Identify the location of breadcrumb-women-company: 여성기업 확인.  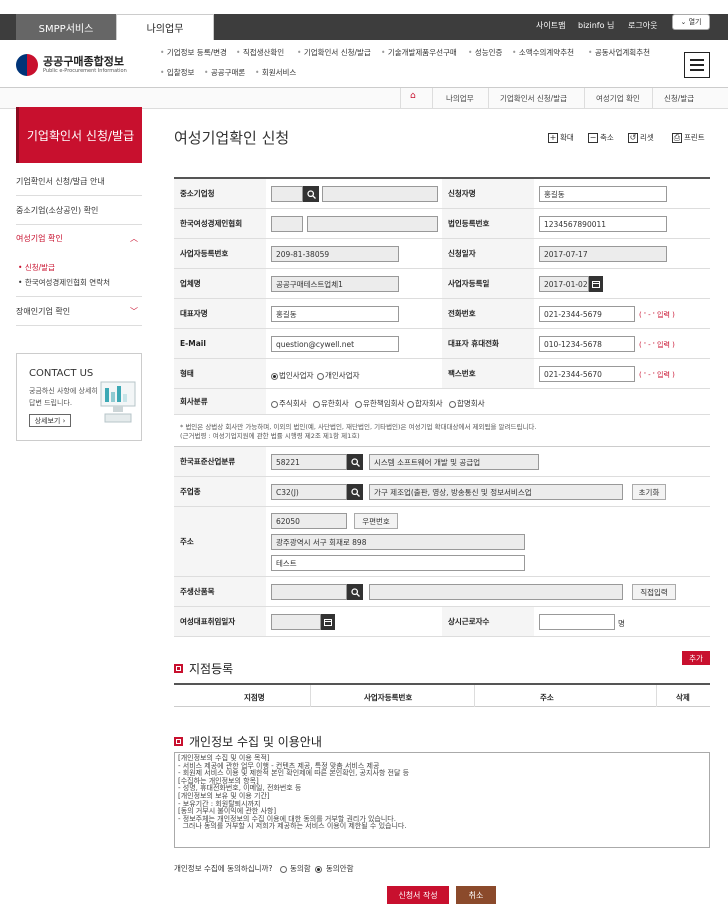
(618, 98).